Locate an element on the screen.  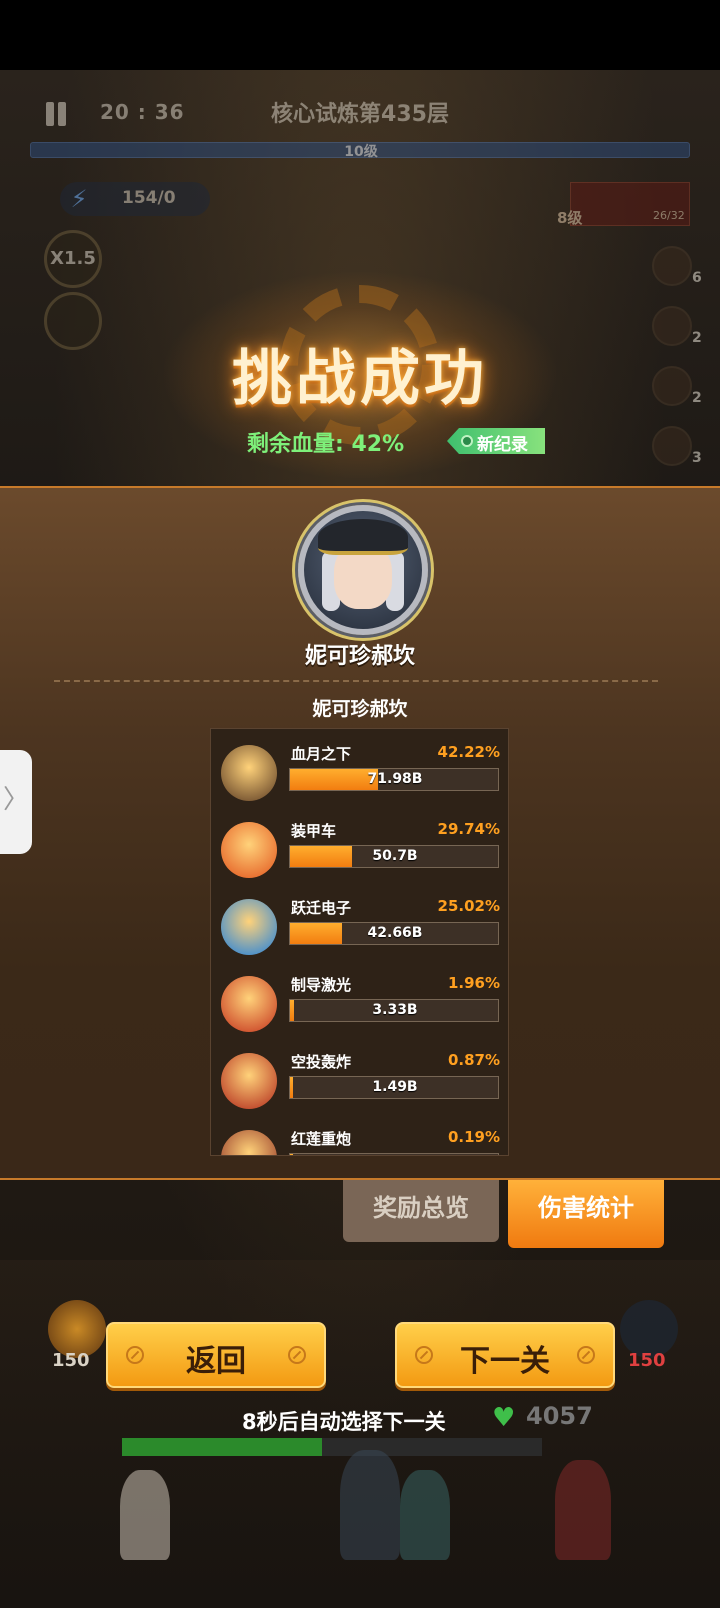
damage-bar: 42.66B is located at coordinates (394, 933).